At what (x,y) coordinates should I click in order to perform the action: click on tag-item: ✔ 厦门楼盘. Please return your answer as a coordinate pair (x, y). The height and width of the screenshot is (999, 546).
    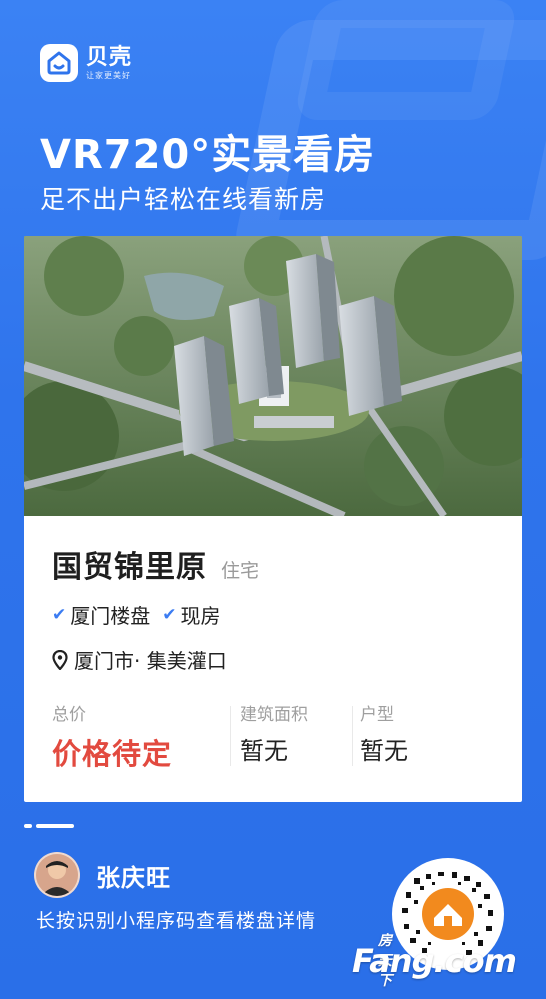
    Looking at the image, I should click on (101, 614).